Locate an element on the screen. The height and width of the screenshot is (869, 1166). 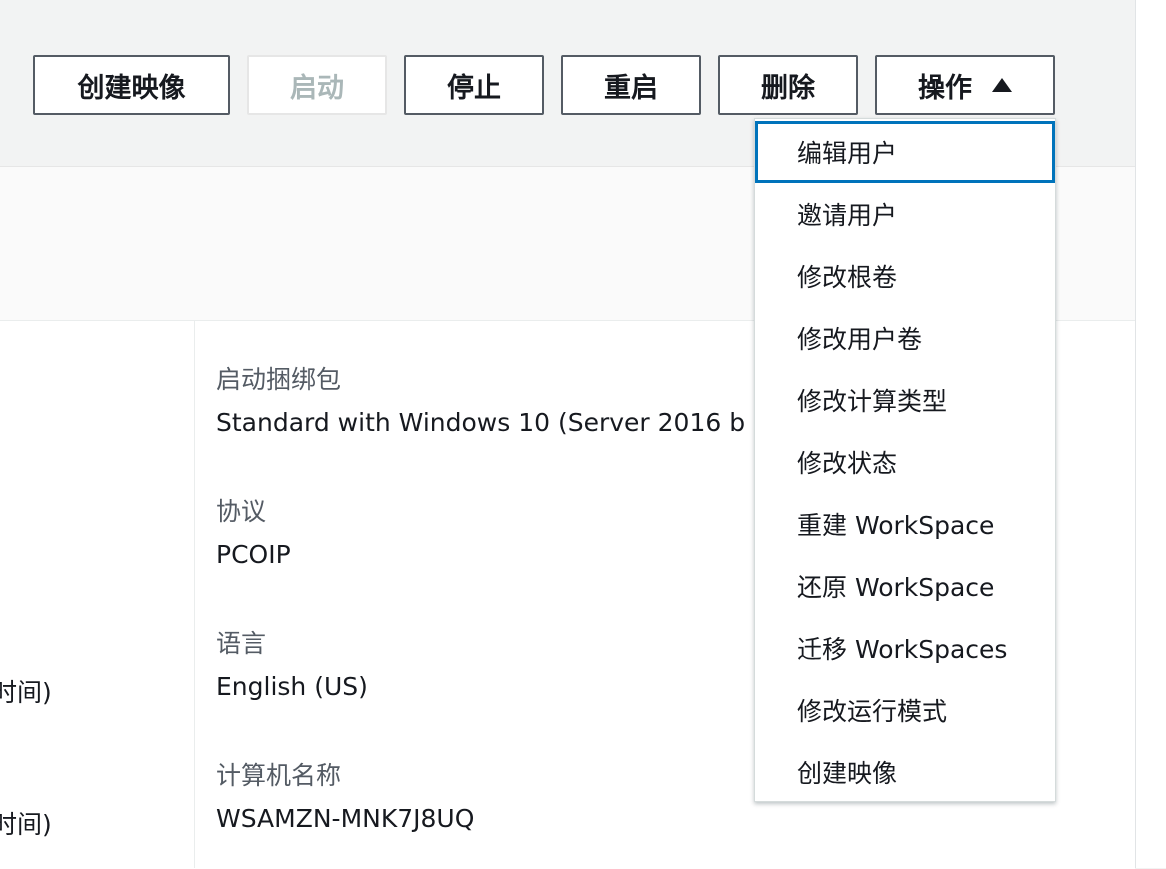
page-scrollbar-track is located at coordinates (1150, 434).